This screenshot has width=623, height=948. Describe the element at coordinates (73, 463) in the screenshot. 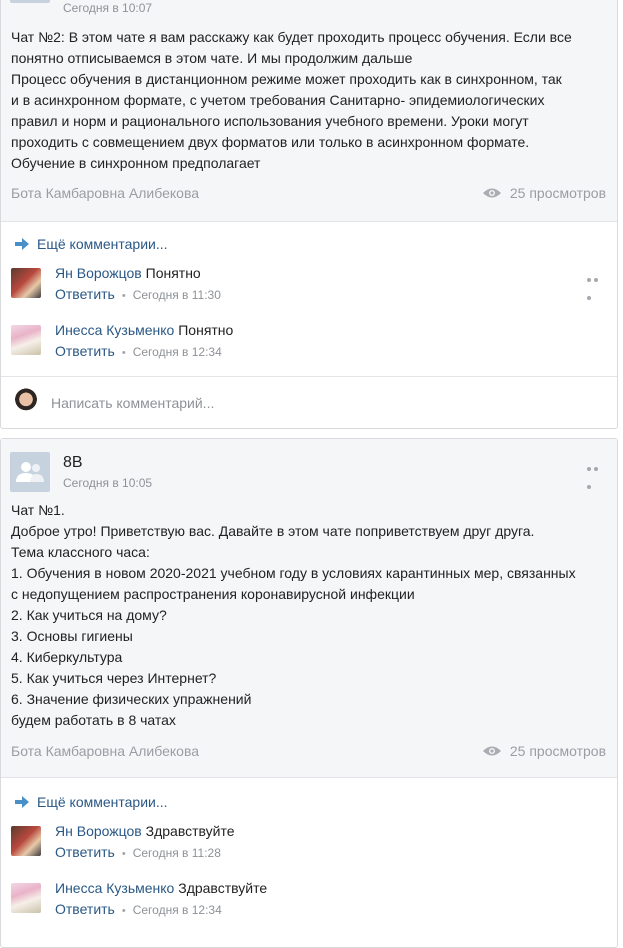

I see `group-name: 8В` at that location.